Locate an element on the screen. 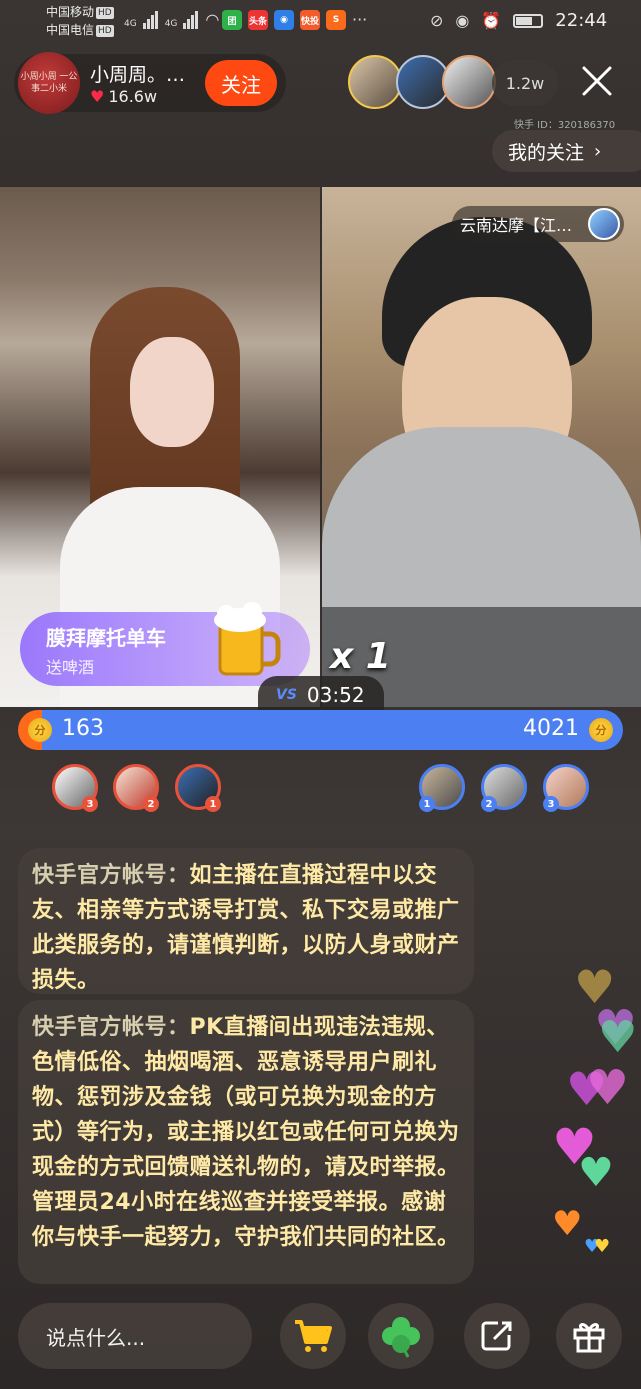 The height and width of the screenshot is (1389, 641). my-follow-label: 我的关注 is located at coordinates (546, 152).